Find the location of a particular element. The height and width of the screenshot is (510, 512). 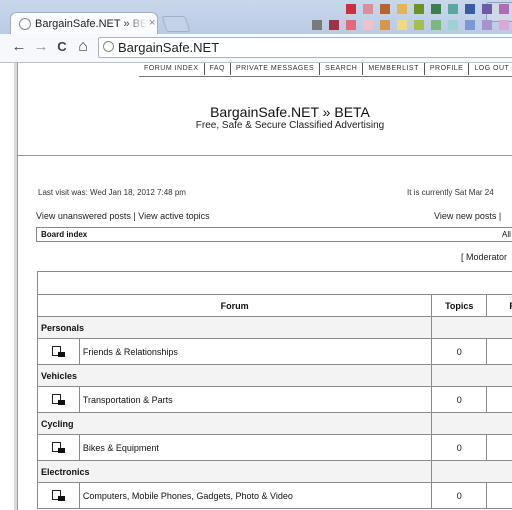

nav-memberlist: MEMBERLIST is located at coordinates (393, 69).